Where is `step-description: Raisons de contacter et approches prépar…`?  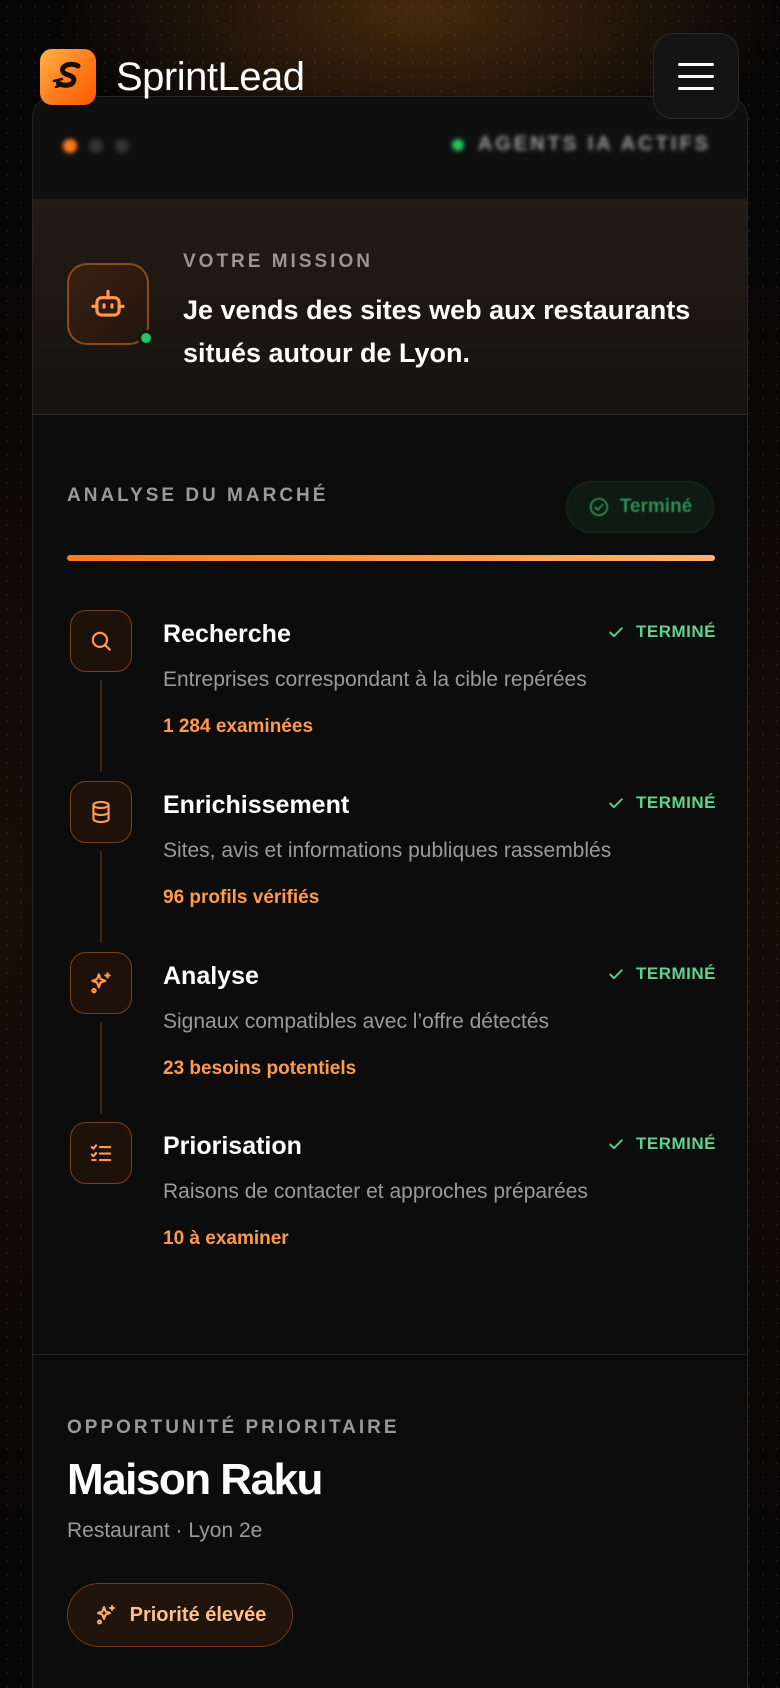 step-description: Raisons de contacter et approches prépar… is located at coordinates (375, 1191).